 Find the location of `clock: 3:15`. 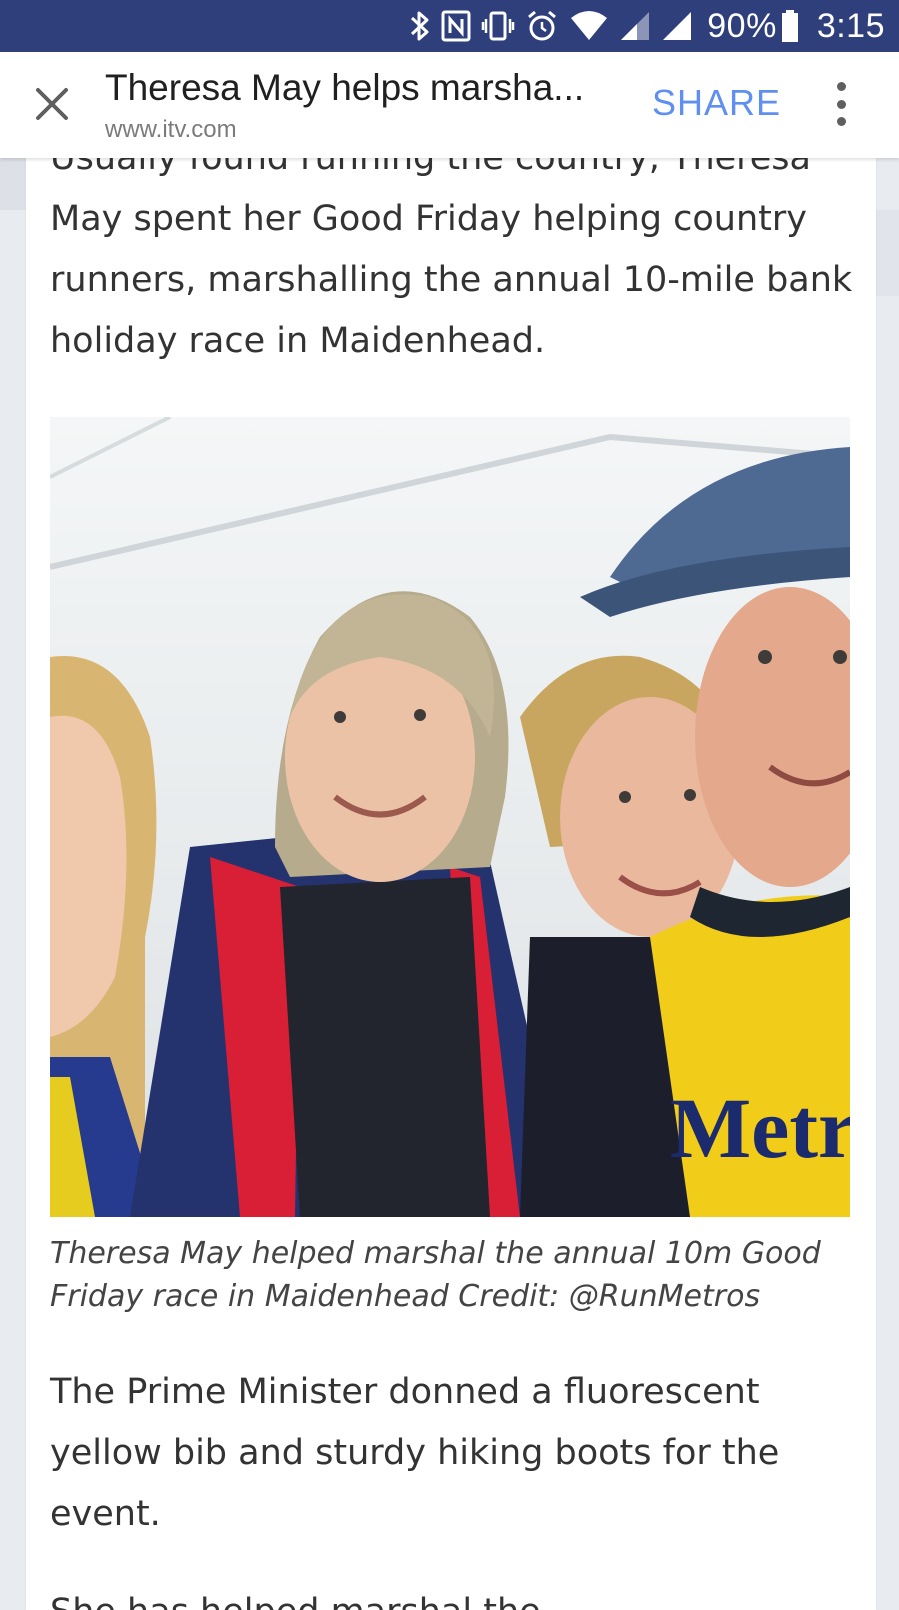

clock: 3:15 is located at coordinates (850, 25).